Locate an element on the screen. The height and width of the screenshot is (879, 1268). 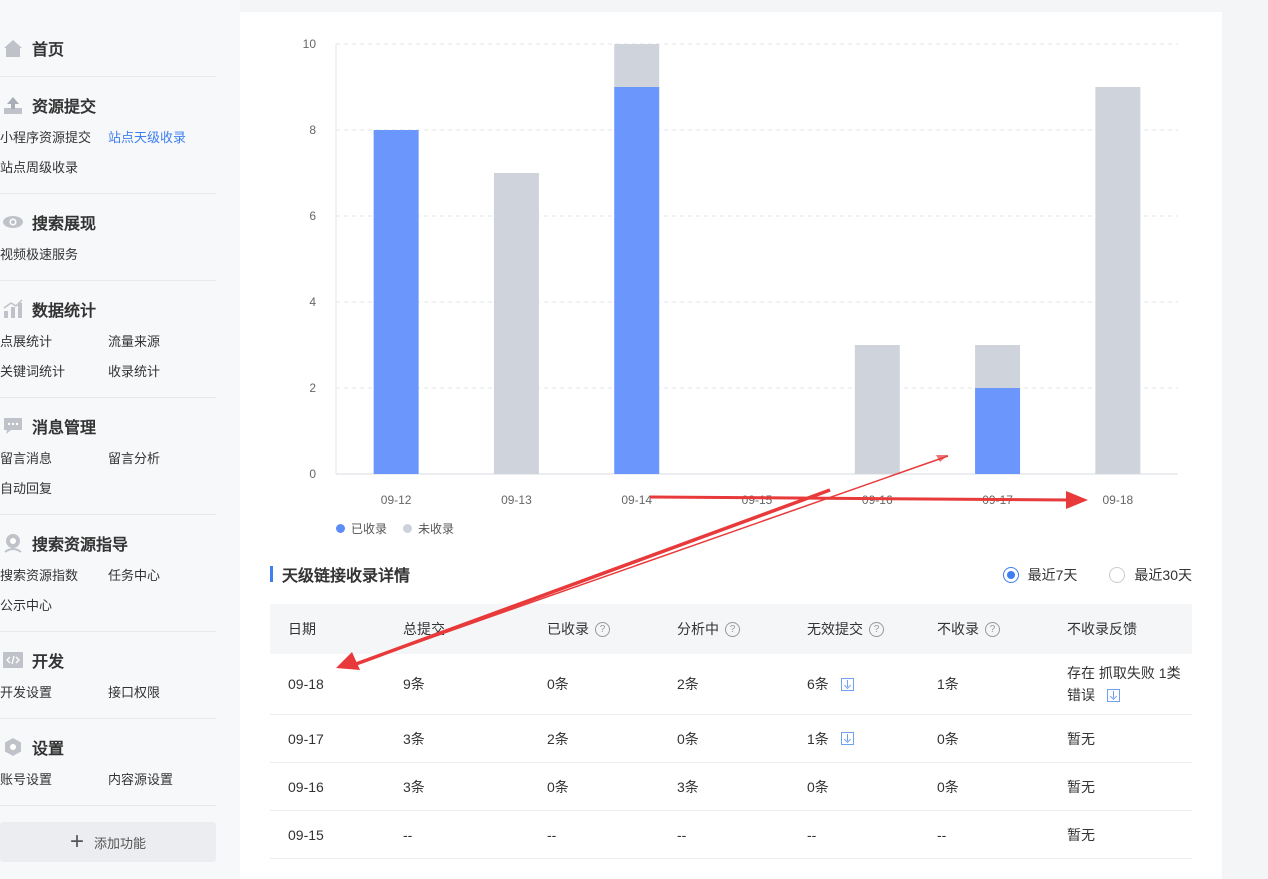
sidebar-section-3: 数据统计点展统计 流量来源 关键词统计 收录统计 is located at coordinates (108, 345).